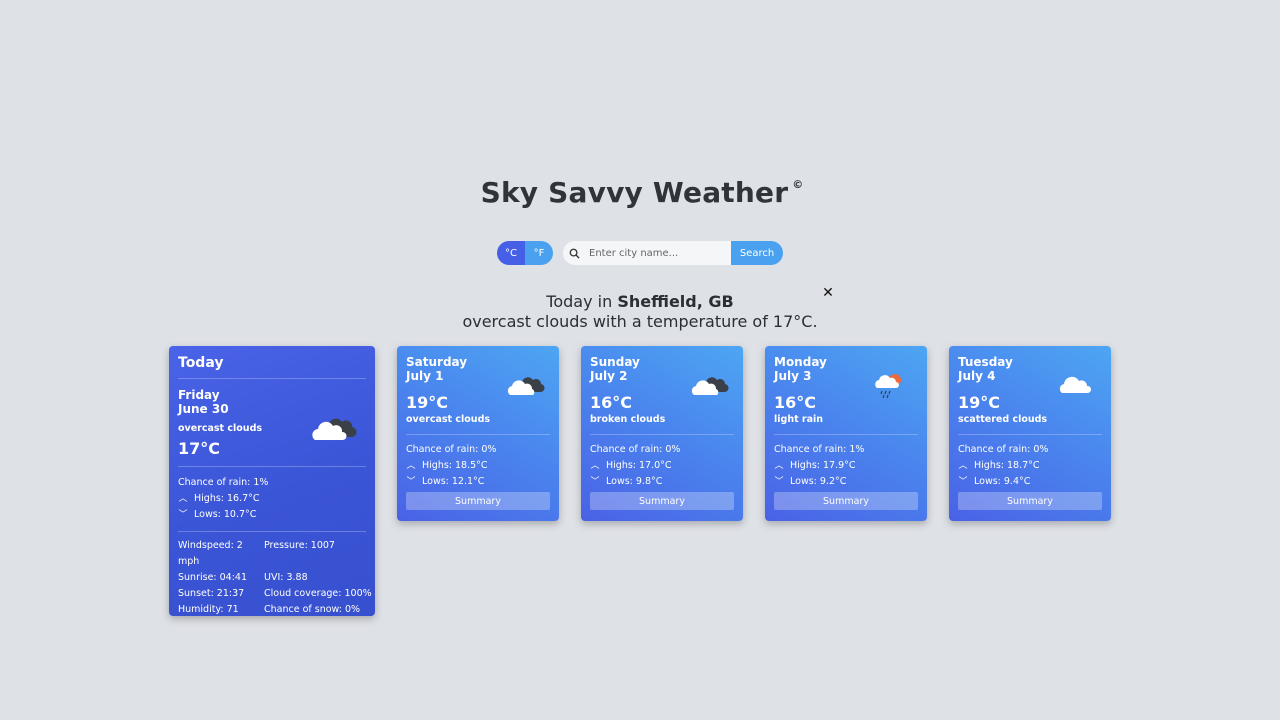 The image size is (1280, 720). I want to click on today-highs: ︿ Highs: 16.7°C, so click(272, 499).